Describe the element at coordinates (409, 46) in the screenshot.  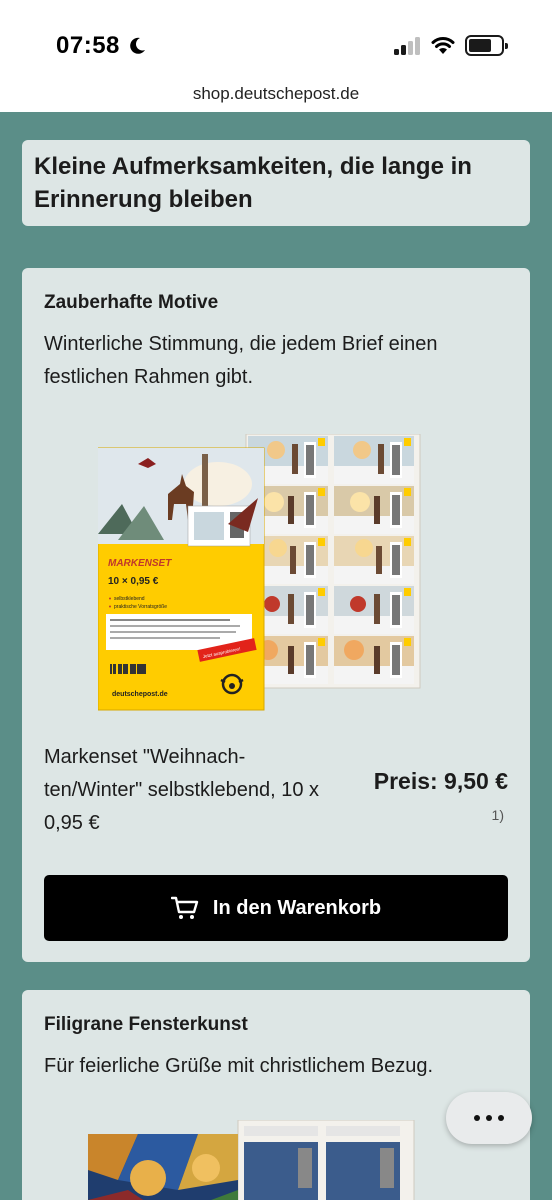
I see `cellular-signal-icon` at that location.